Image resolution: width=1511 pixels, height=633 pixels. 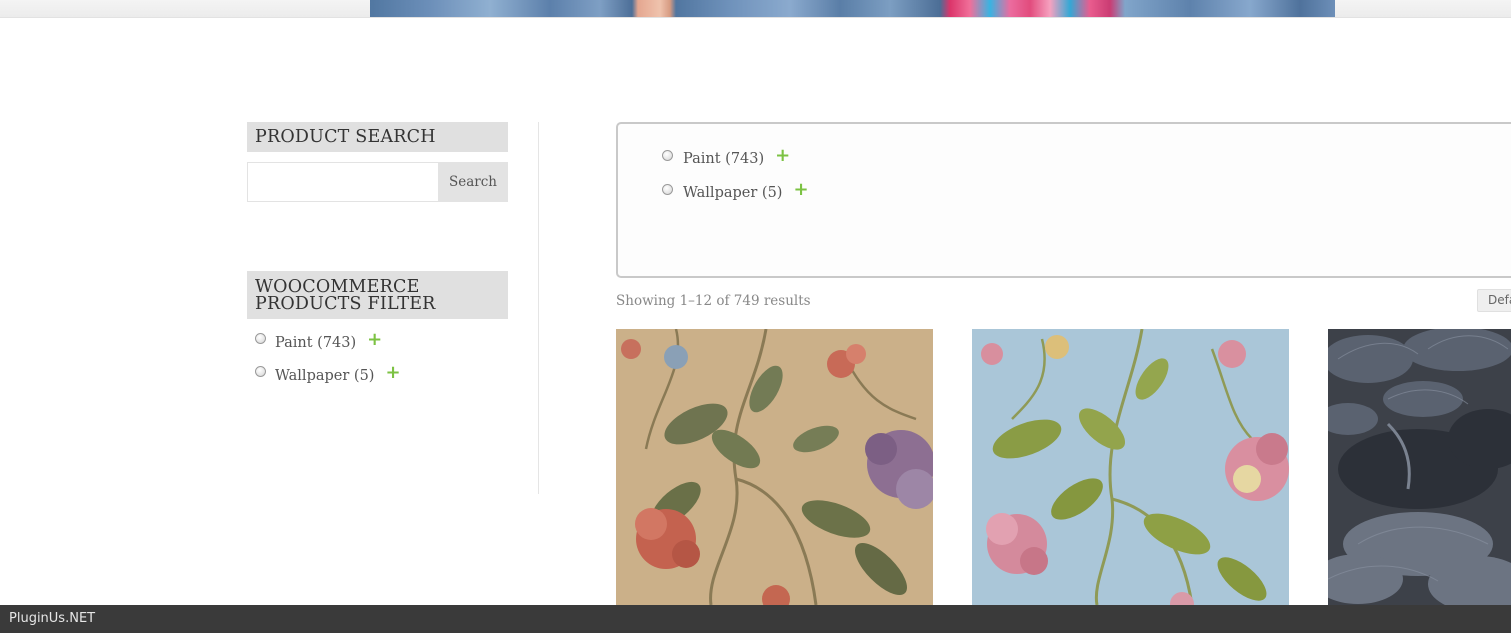 What do you see at coordinates (667, 155) in the screenshot?
I see `main-paint-radio` at bounding box center [667, 155].